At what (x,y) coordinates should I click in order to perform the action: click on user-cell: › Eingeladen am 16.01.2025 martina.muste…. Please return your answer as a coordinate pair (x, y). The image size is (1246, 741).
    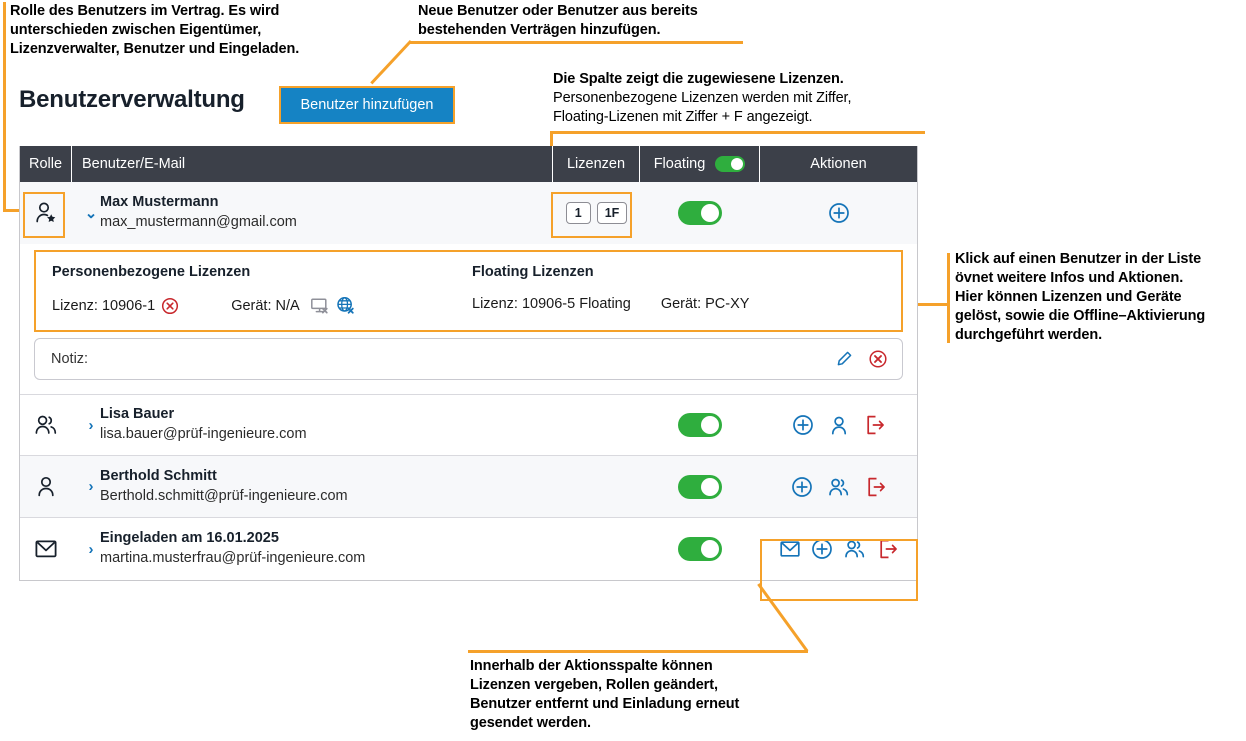
    Looking at the image, I should click on (312, 549).